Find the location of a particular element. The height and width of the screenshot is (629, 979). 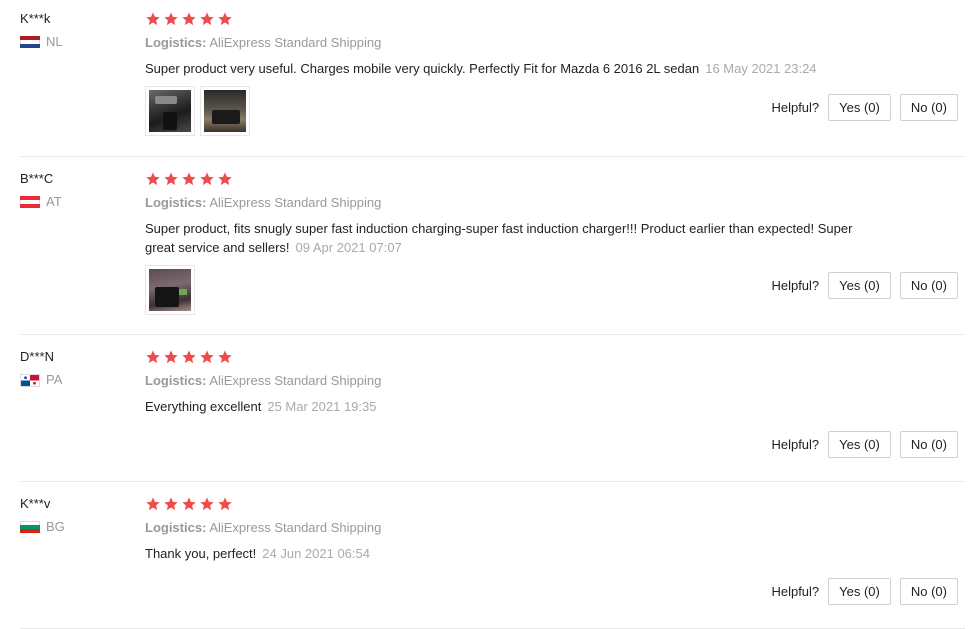

flag-icon-at is located at coordinates (30, 202).